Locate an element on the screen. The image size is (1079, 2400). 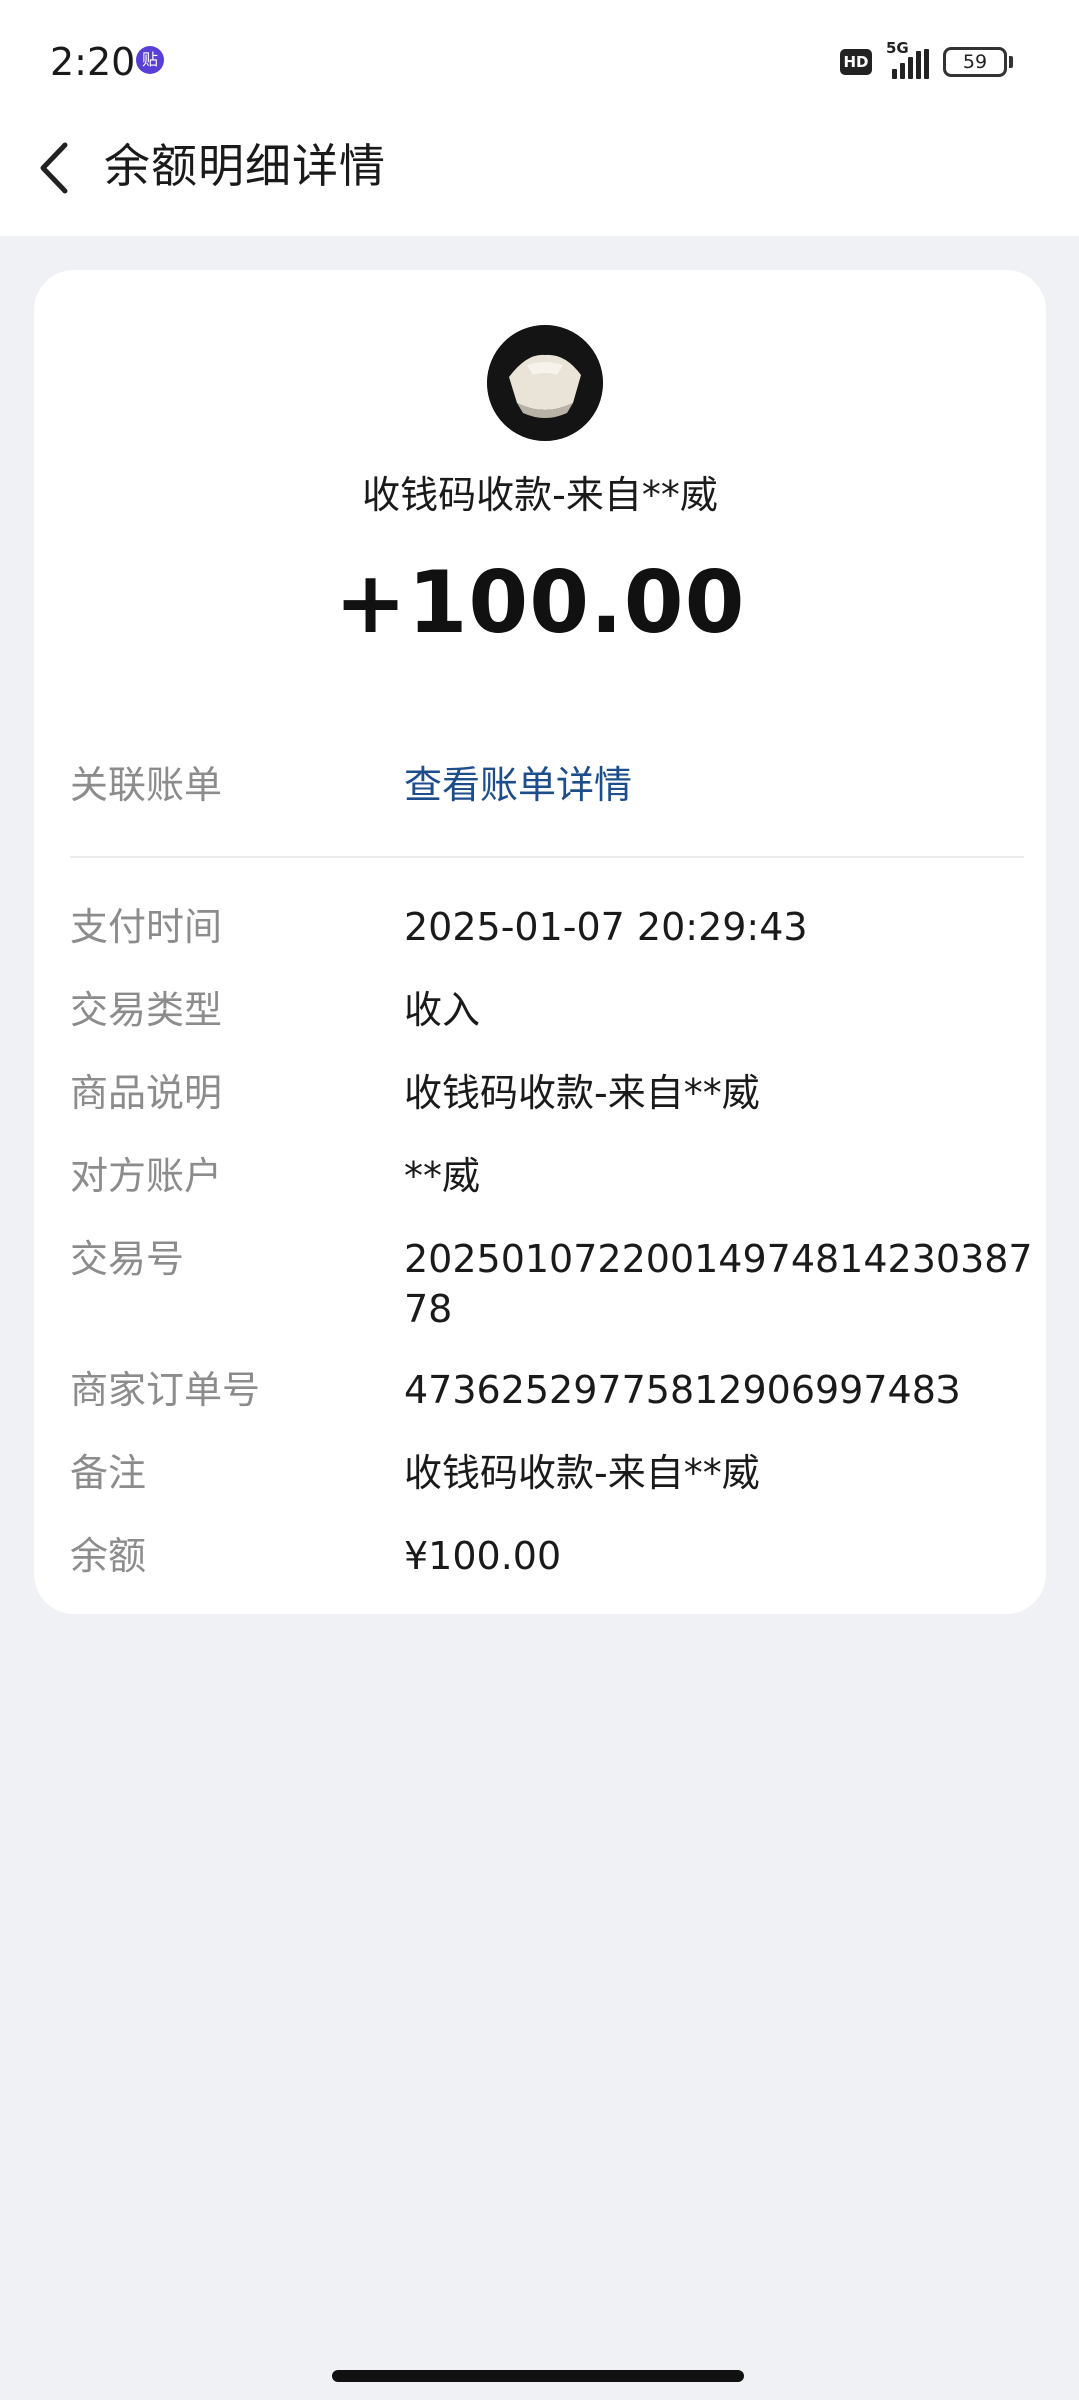
detail-label: 余额 is located at coordinates (108, 1556).